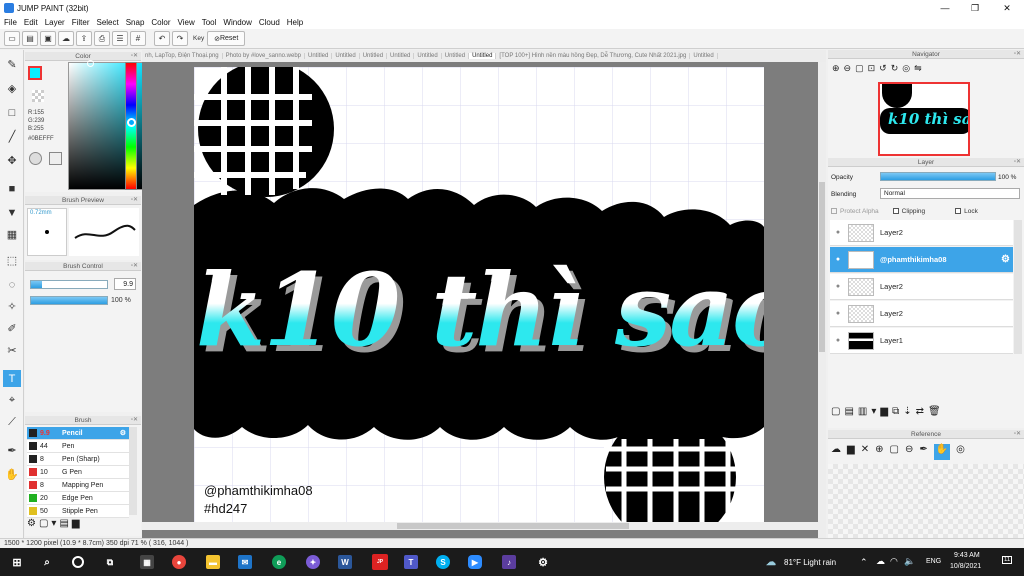 The width and height of the screenshot is (1024, 576). What do you see at coordinates (822, 267) in the screenshot?
I see `vertical-scroll-thumb` at bounding box center [822, 267].